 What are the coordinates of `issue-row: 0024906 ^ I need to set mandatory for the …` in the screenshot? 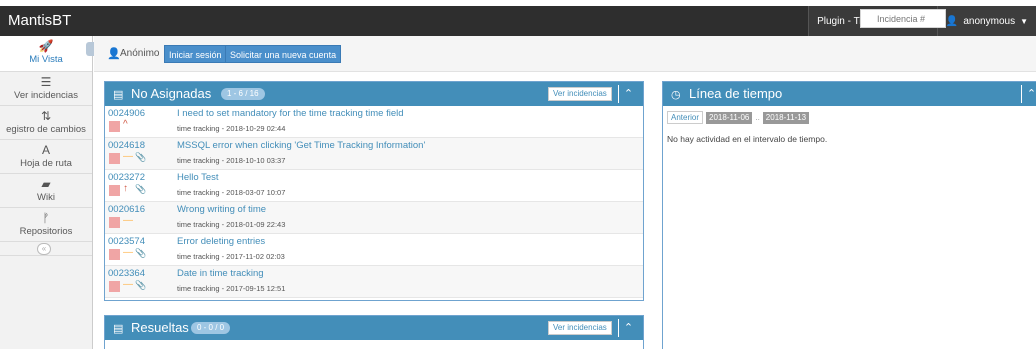 It's located at (374, 122).